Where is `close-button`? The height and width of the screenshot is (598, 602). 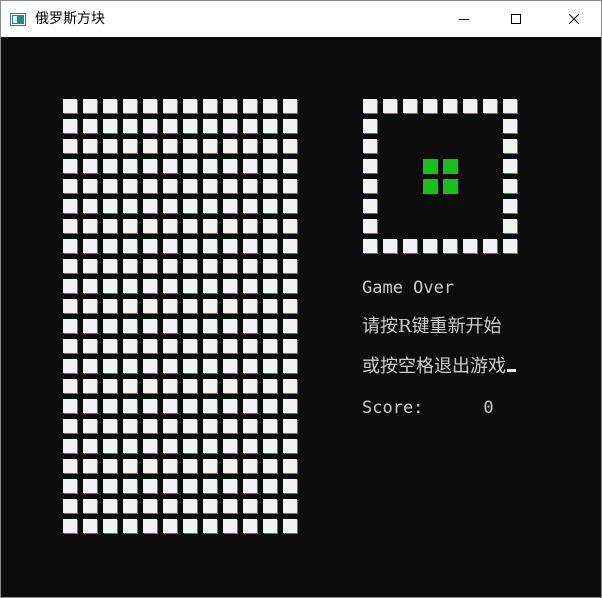 close-button is located at coordinates (574, 19).